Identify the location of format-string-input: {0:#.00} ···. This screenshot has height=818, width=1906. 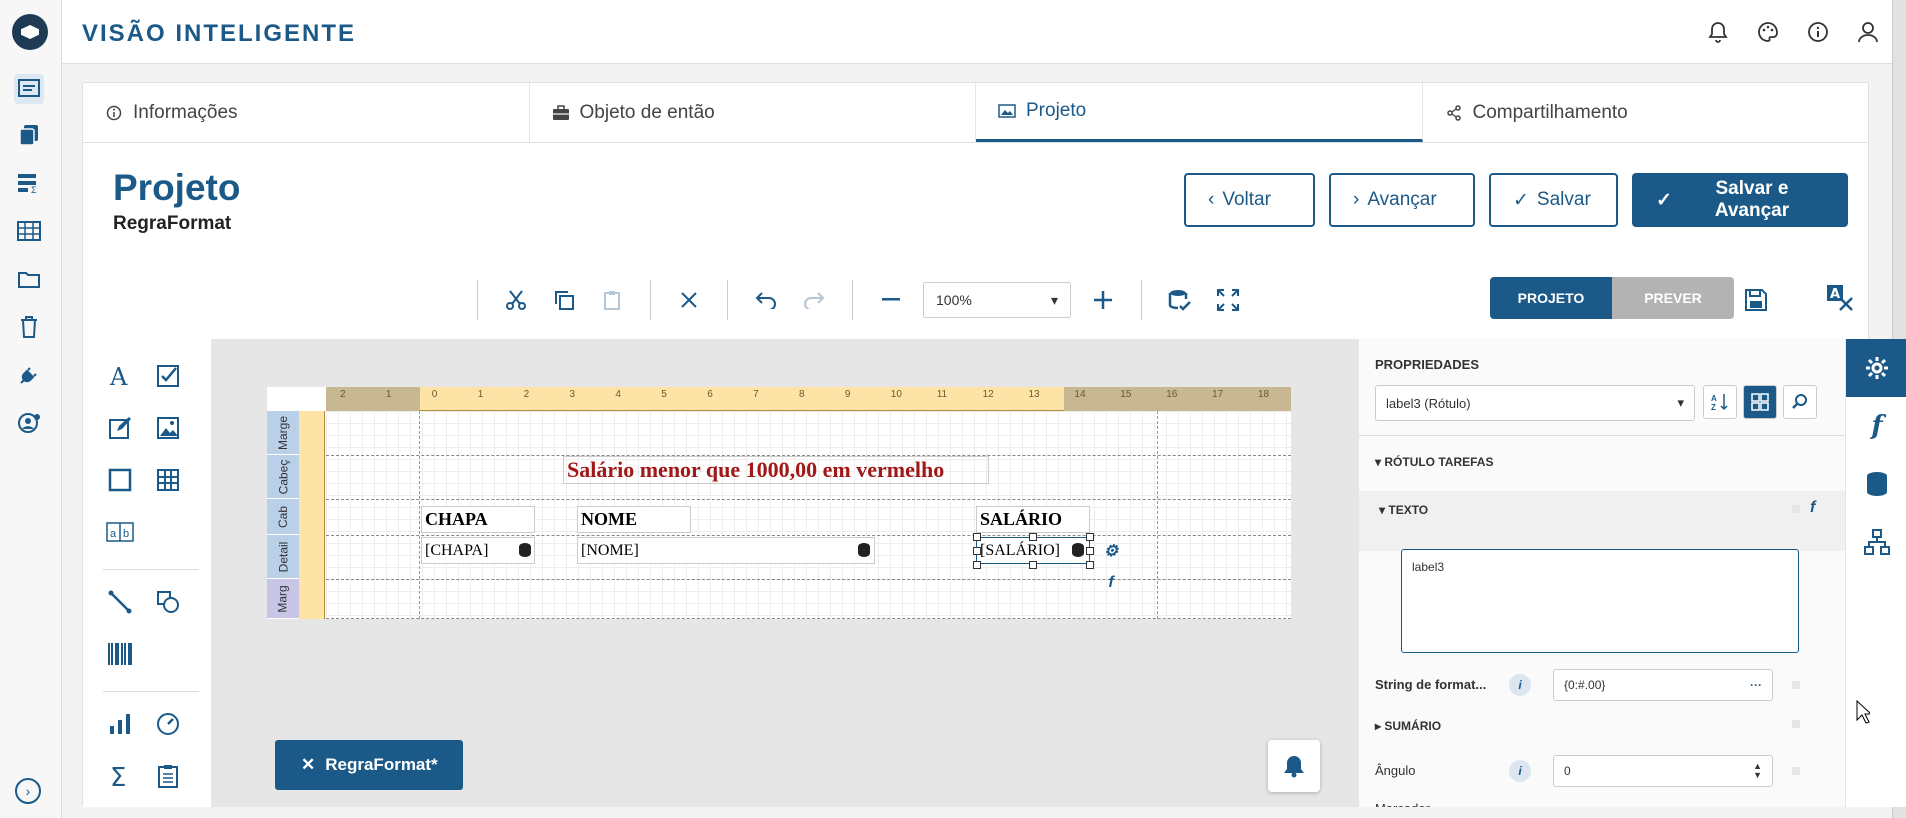
(1663, 685).